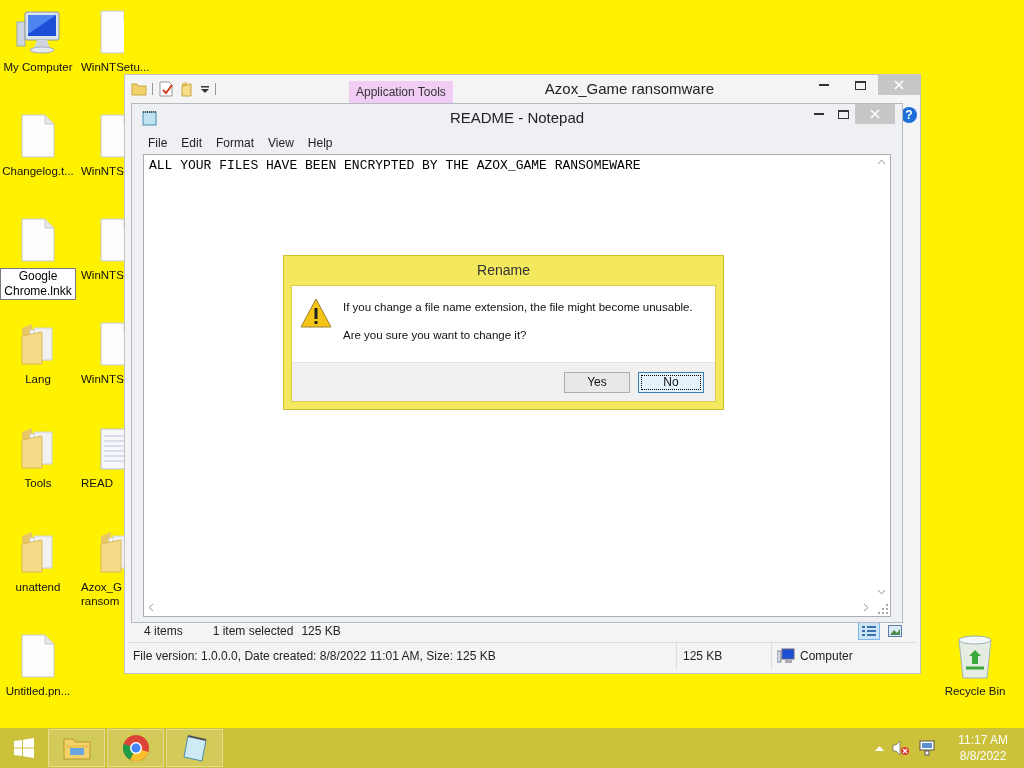 This screenshot has width=1024, height=768. What do you see at coordinates (395, 166) in the screenshot?
I see `document-text: ALL YOUR FILES HAVE BEEN ENCRYPTED BY THE AZOX_GAME RANSOMEWARE` at bounding box center [395, 166].